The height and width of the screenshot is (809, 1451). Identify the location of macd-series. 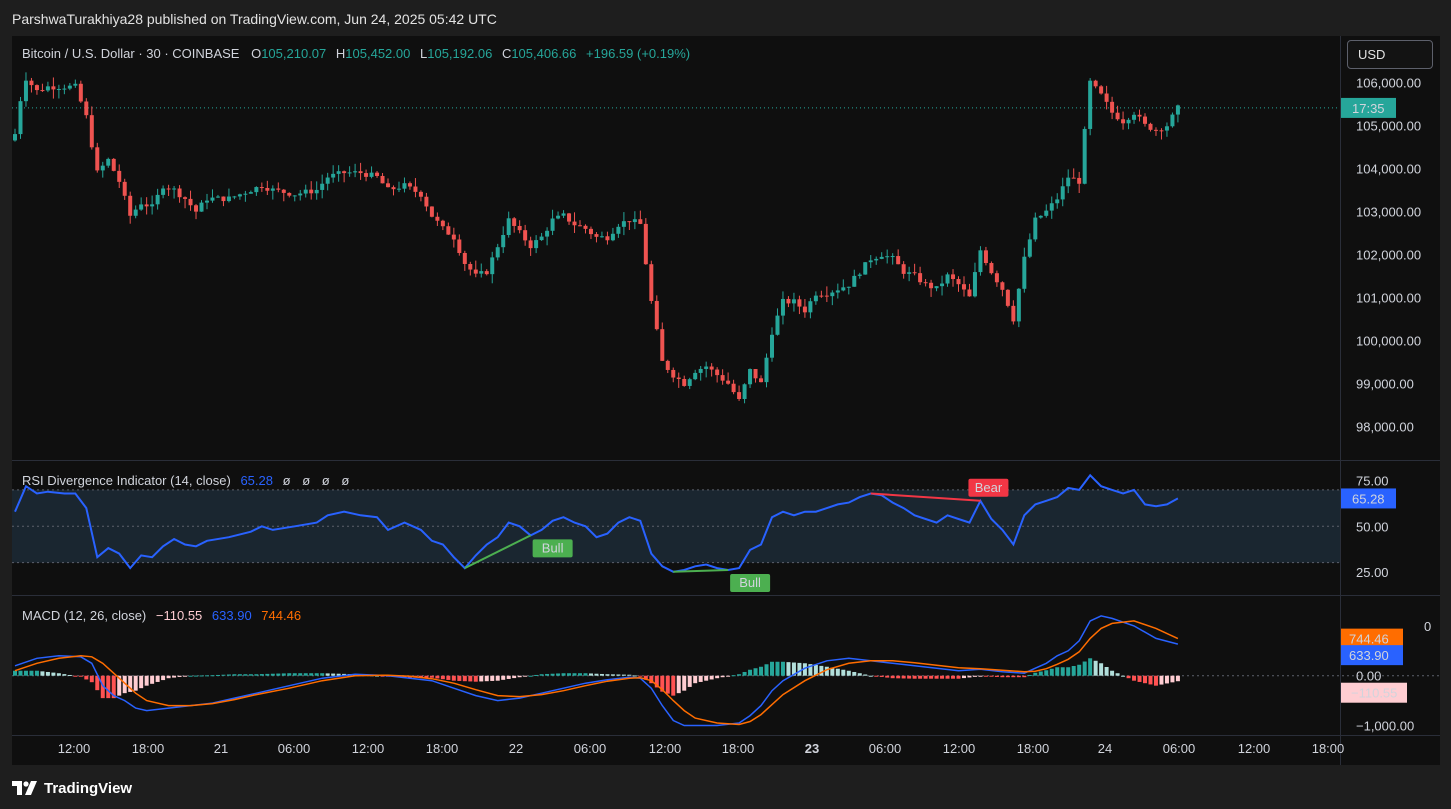
(596, 671).